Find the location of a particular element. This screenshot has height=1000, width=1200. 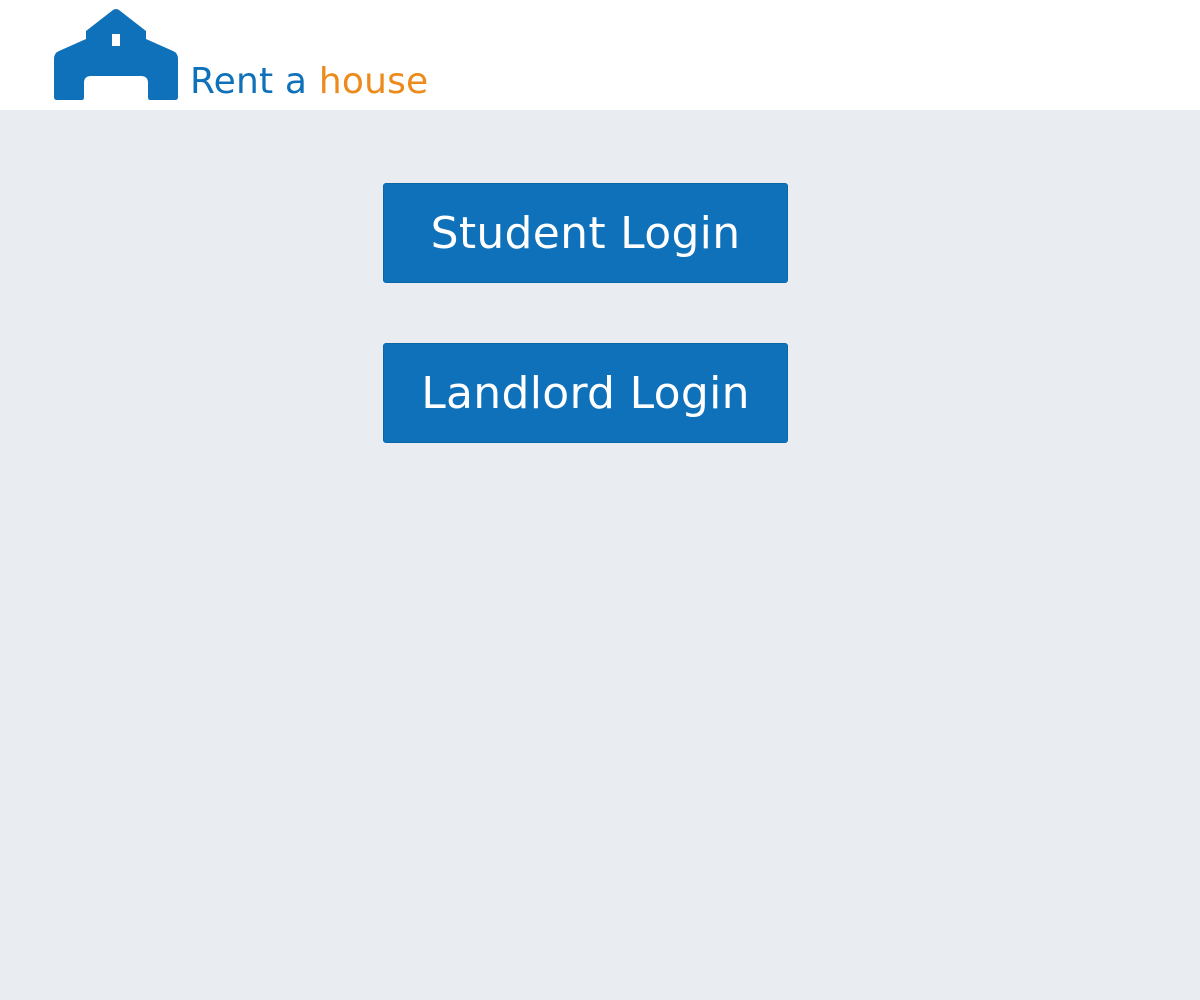

student-login-button: Student Login is located at coordinates (585, 233).